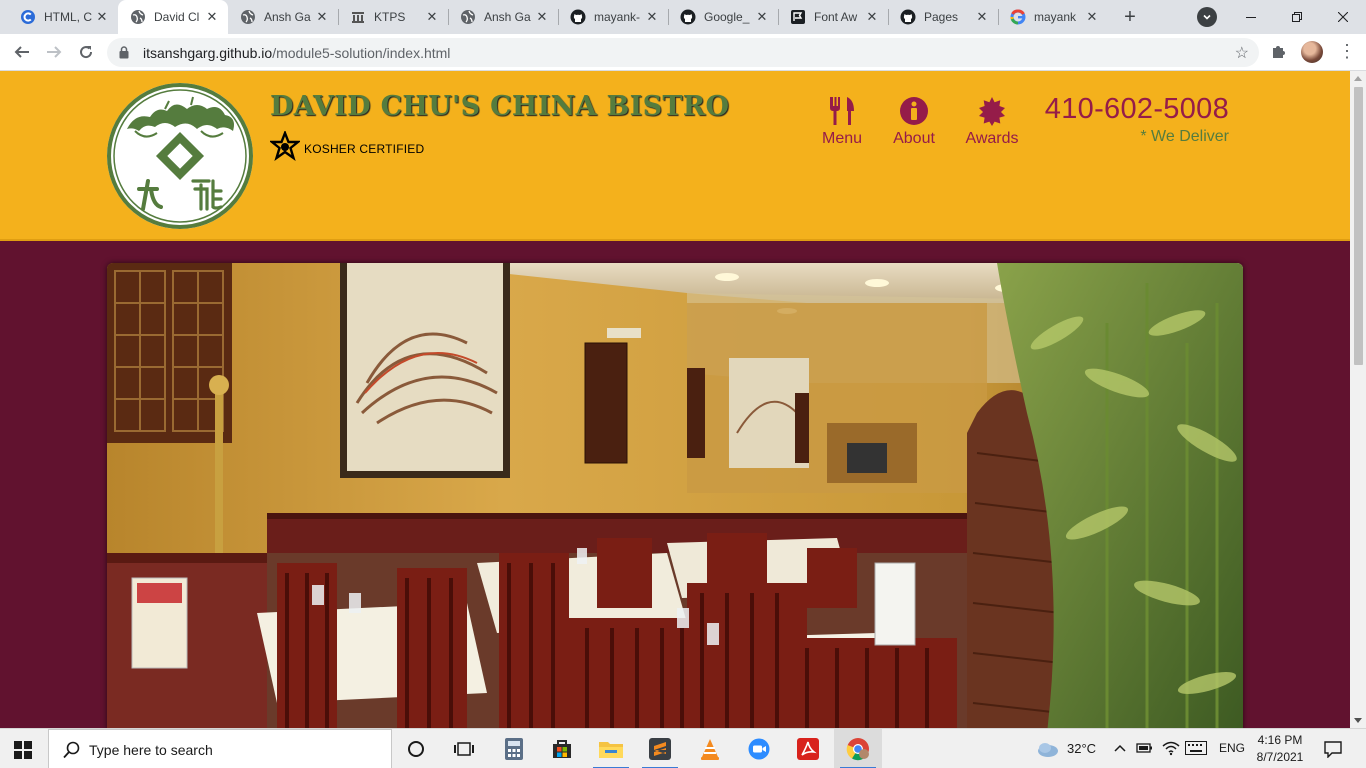  What do you see at coordinates (390, 17) in the screenshot?
I see `tab-title: KTPS` at bounding box center [390, 17].